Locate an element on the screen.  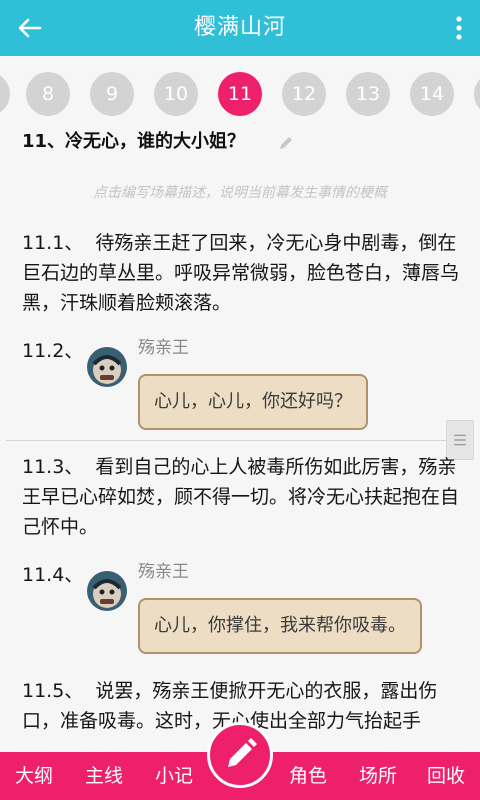
entry-number: 11.4、 is located at coordinates (53, 575).